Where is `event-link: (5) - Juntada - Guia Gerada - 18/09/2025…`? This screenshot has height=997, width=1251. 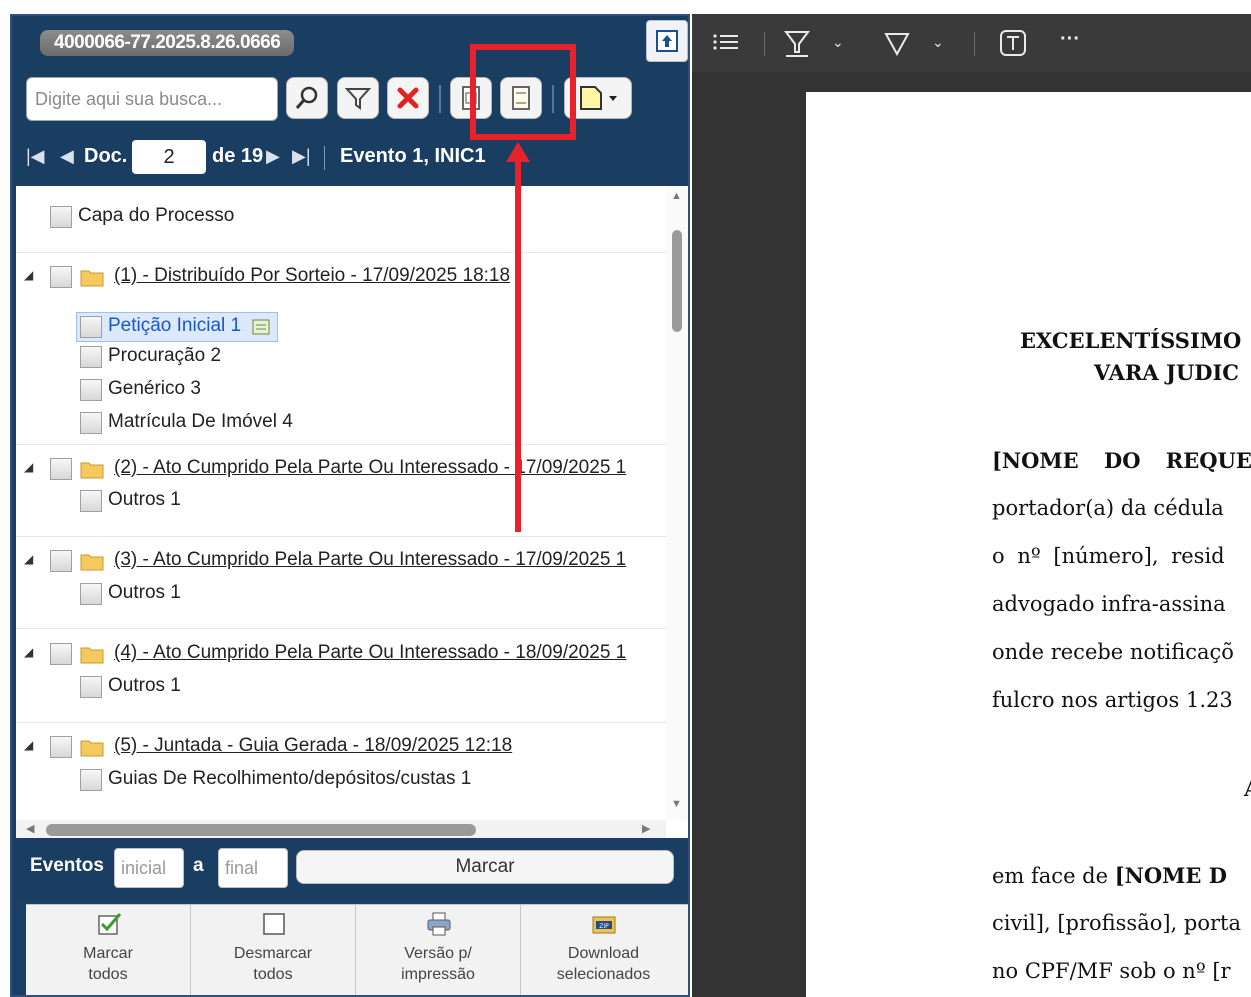 event-link: (5) - Juntada - Guia Gerada - 18/09/2025… is located at coordinates (313, 746).